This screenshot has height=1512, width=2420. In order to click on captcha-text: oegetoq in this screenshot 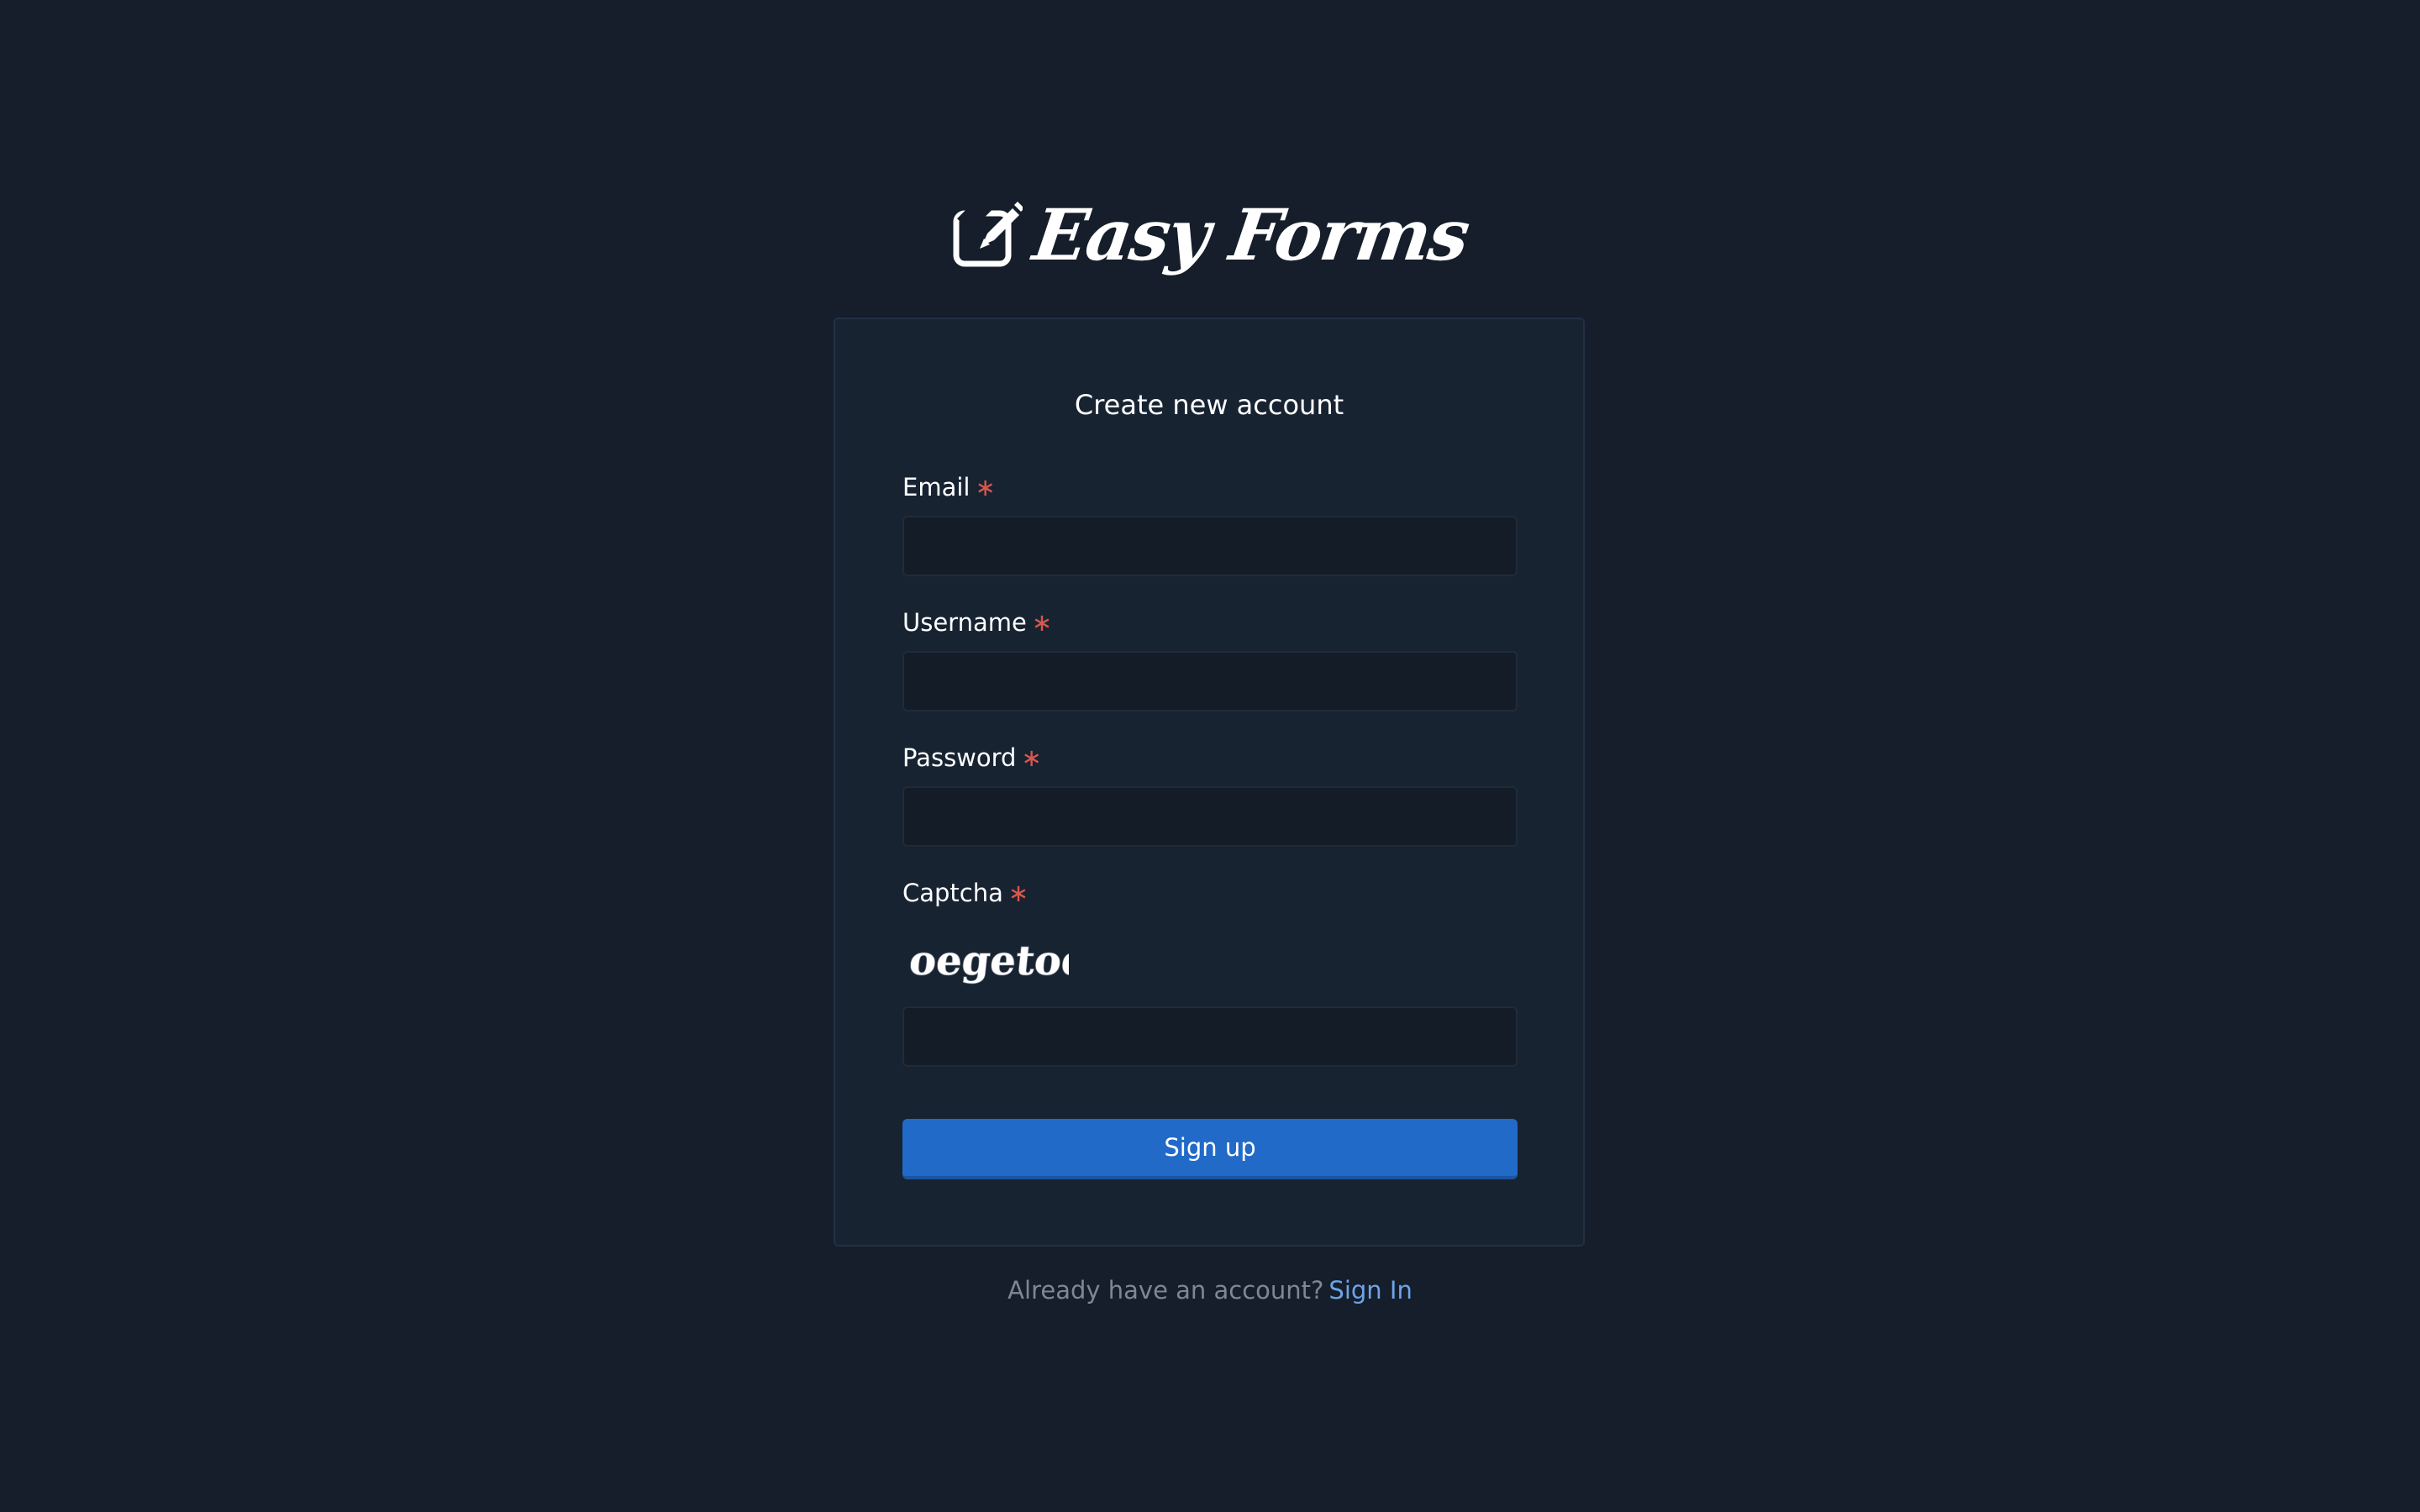, I will do `click(989, 960)`.